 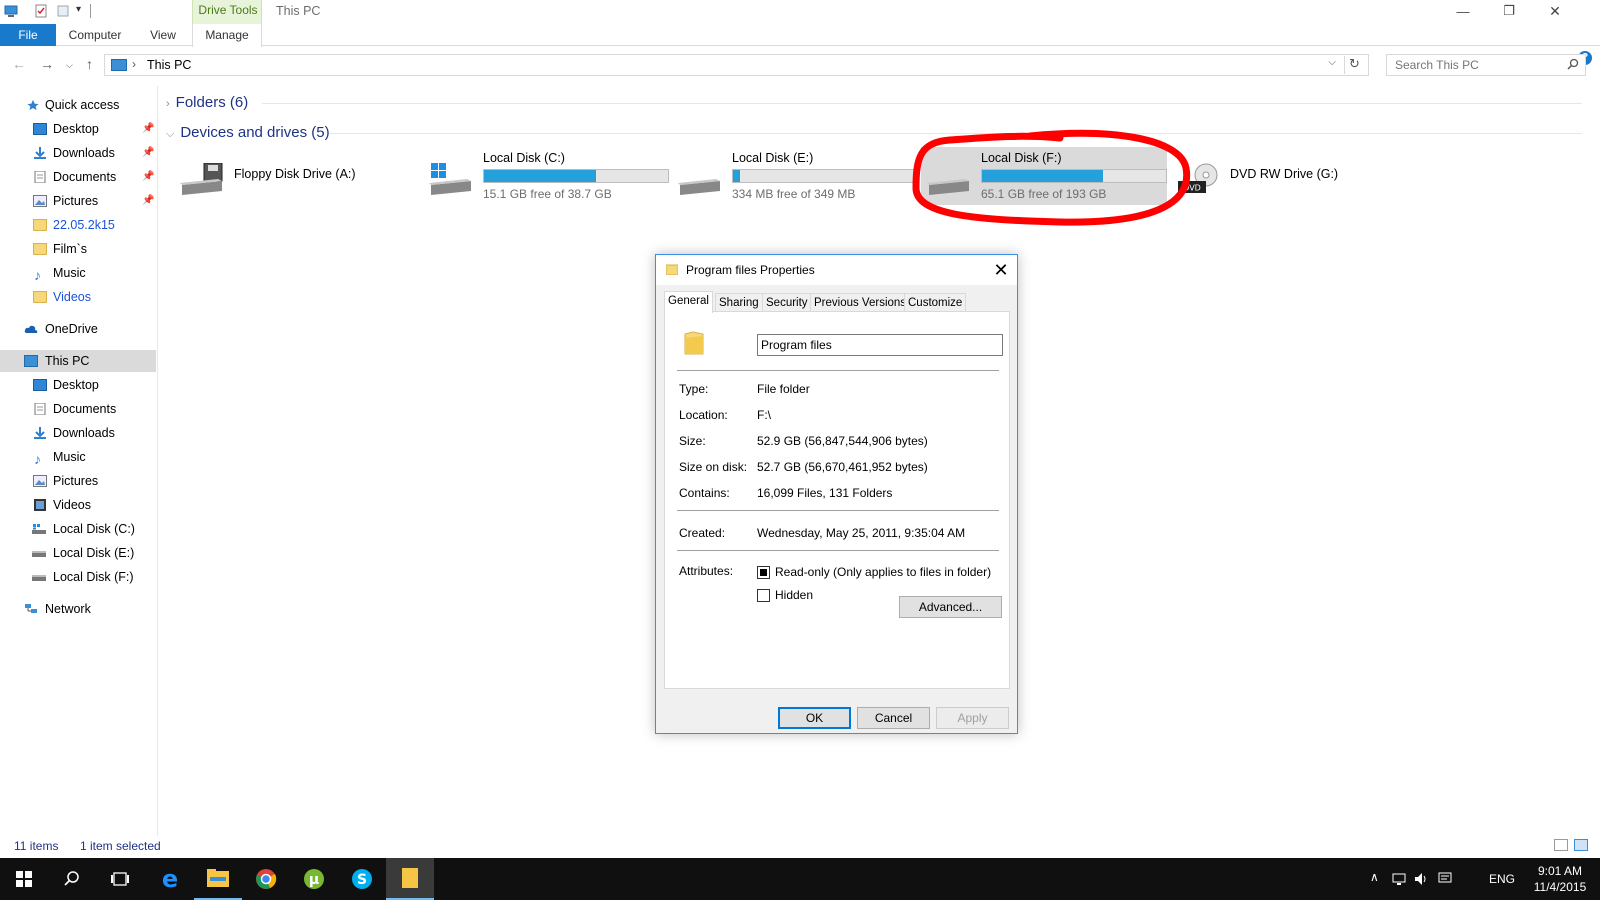 I want to click on nav-pc-pictures: Pictures, so click(x=78, y=481).